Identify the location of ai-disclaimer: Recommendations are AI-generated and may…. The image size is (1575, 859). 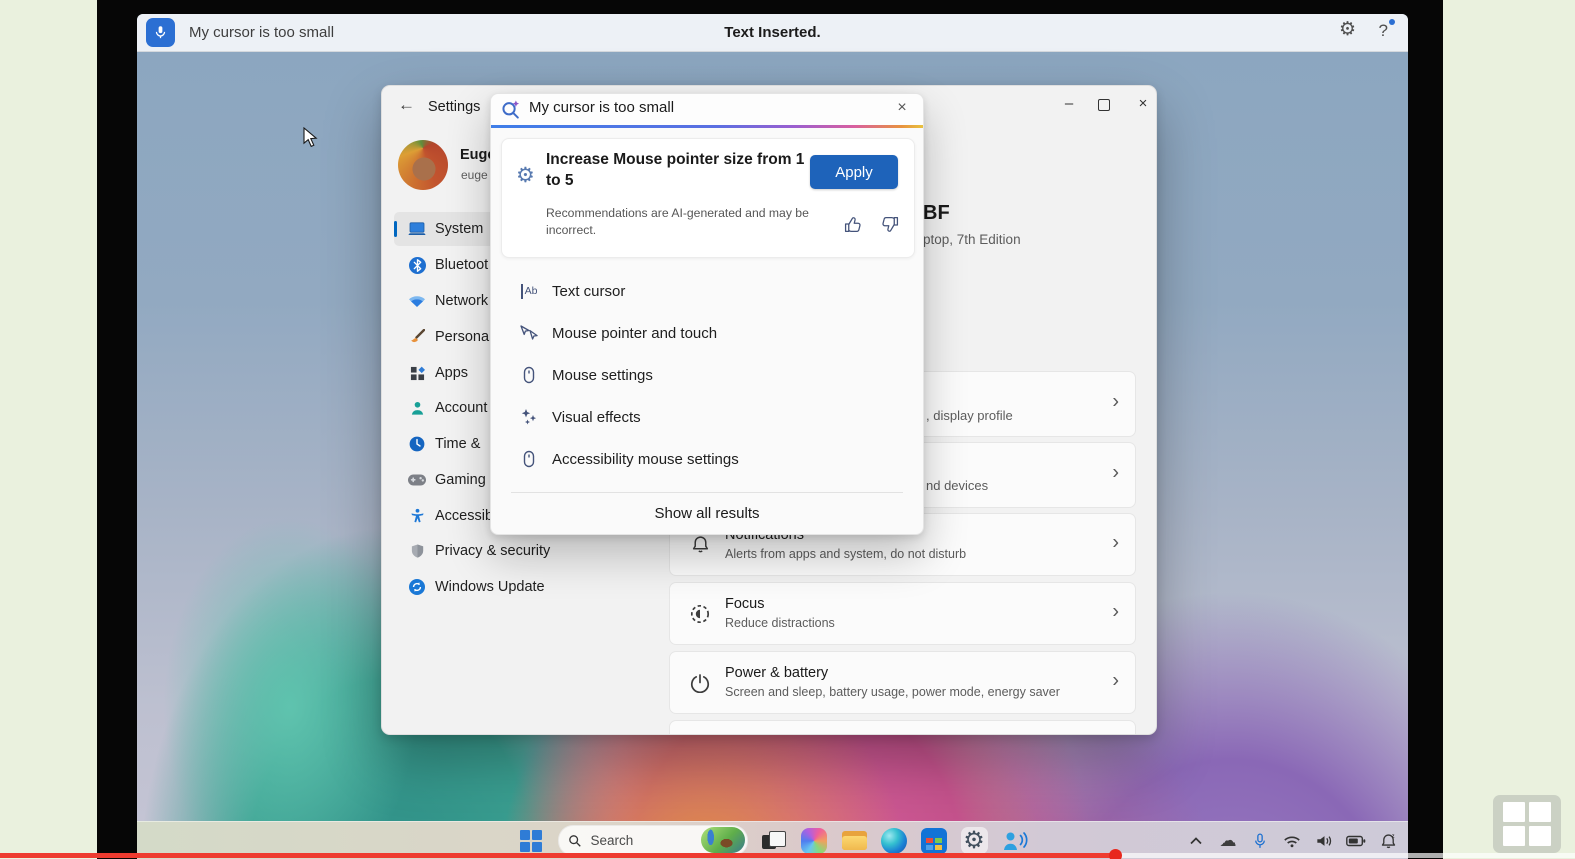
(677, 221).